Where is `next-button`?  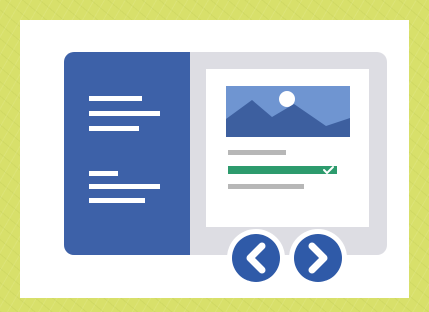
next-button is located at coordinates (318, 258).